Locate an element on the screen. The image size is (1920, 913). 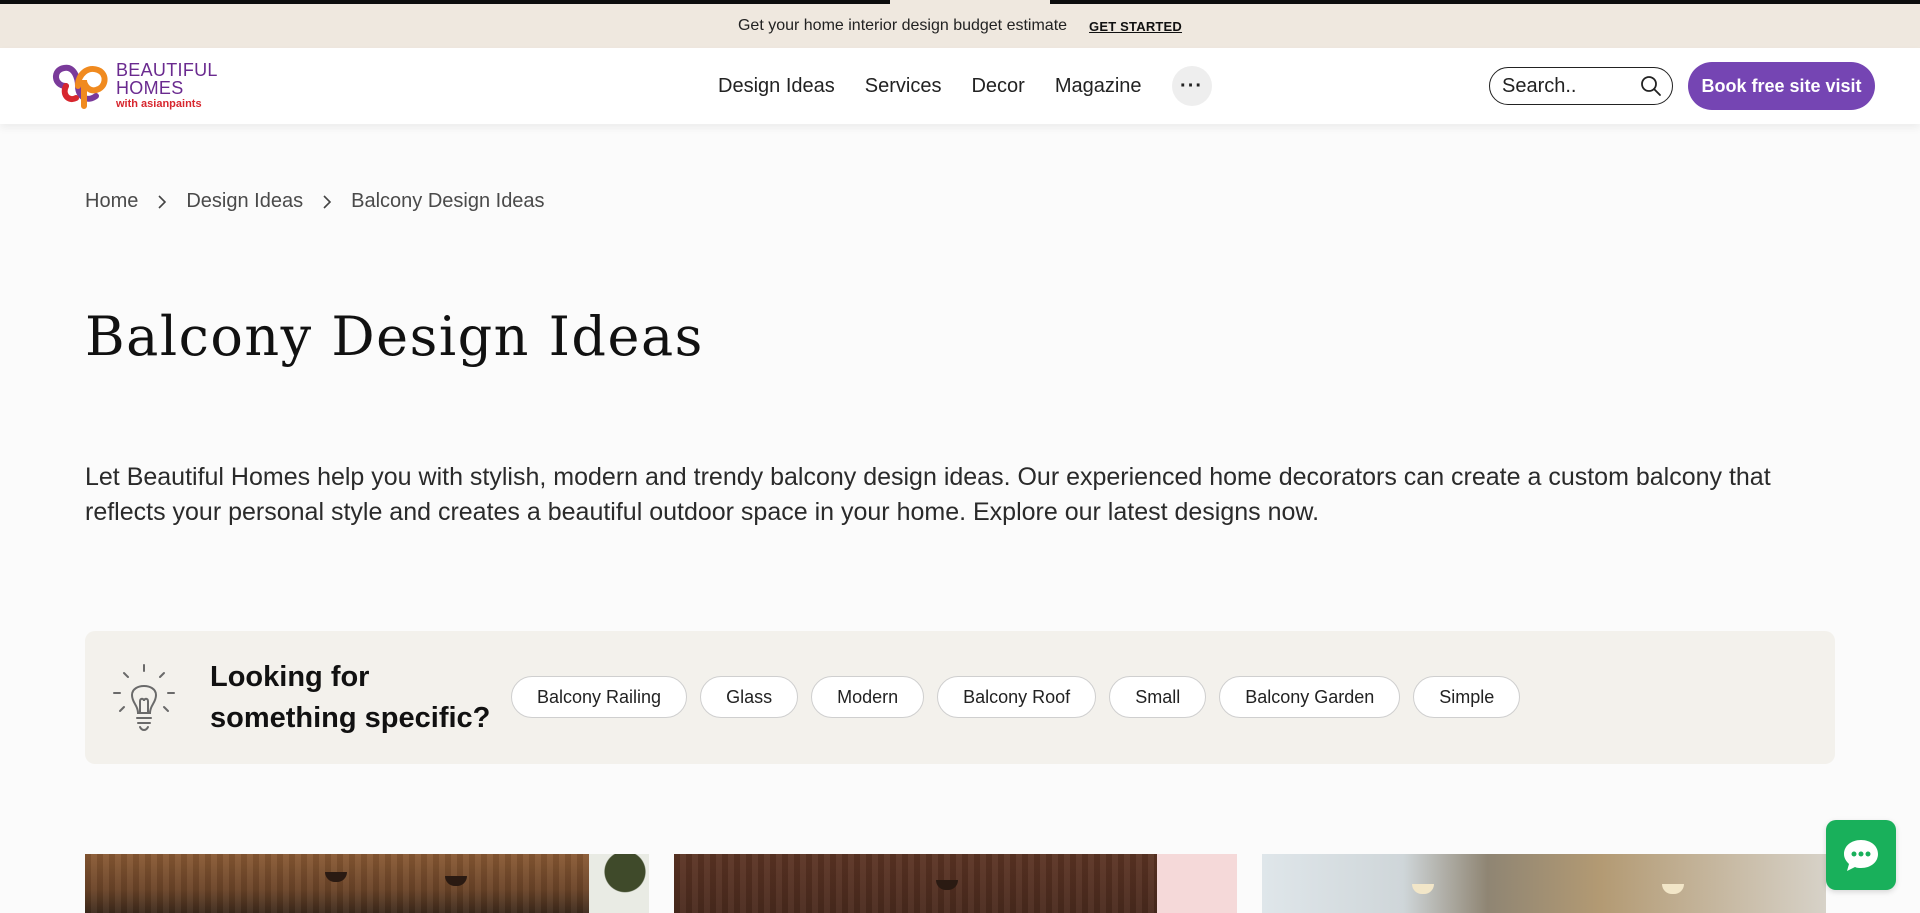
search-icon is located at coordinates (1651, 86).